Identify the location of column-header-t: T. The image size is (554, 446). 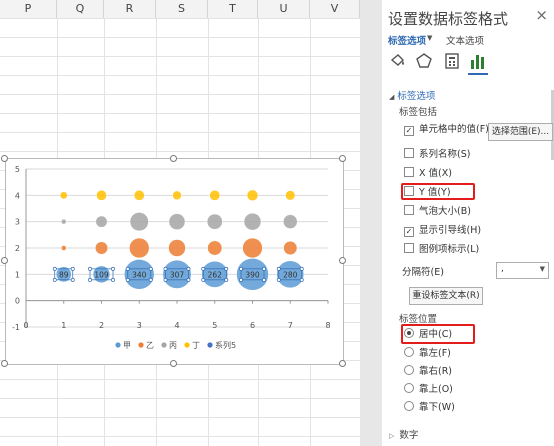
(233, 9).